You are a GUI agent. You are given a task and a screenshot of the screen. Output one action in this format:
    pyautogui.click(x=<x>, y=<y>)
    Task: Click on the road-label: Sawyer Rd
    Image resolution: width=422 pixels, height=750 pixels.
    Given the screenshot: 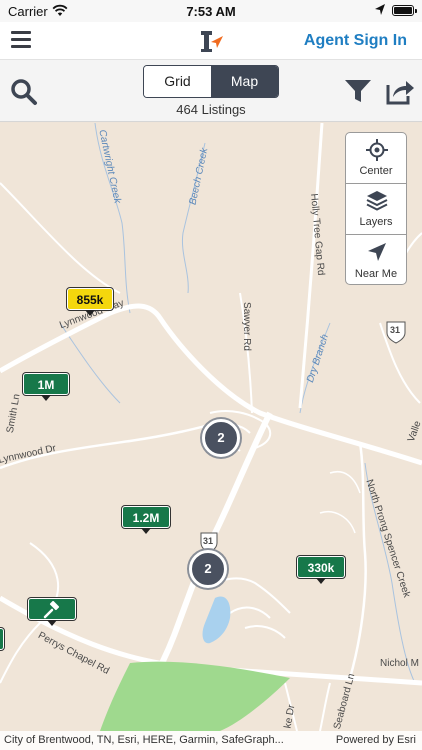 What is the action you would take?
    pyautogui.click(x=246, y=326)
    